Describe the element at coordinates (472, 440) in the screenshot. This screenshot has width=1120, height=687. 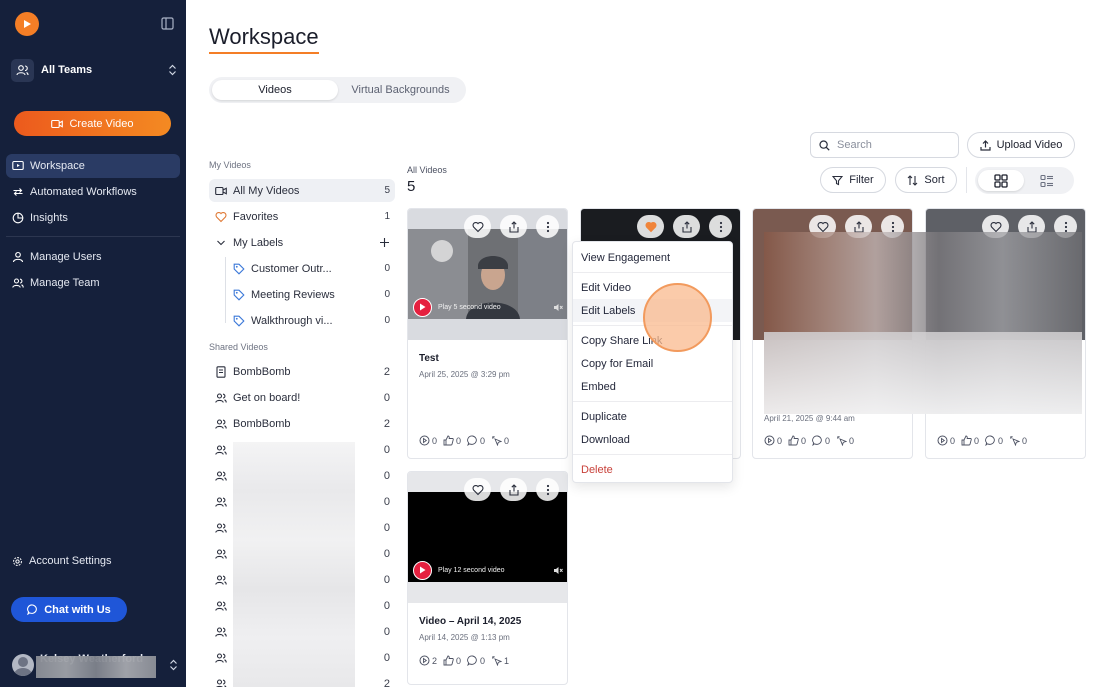
I see `comment-icon` at that location.